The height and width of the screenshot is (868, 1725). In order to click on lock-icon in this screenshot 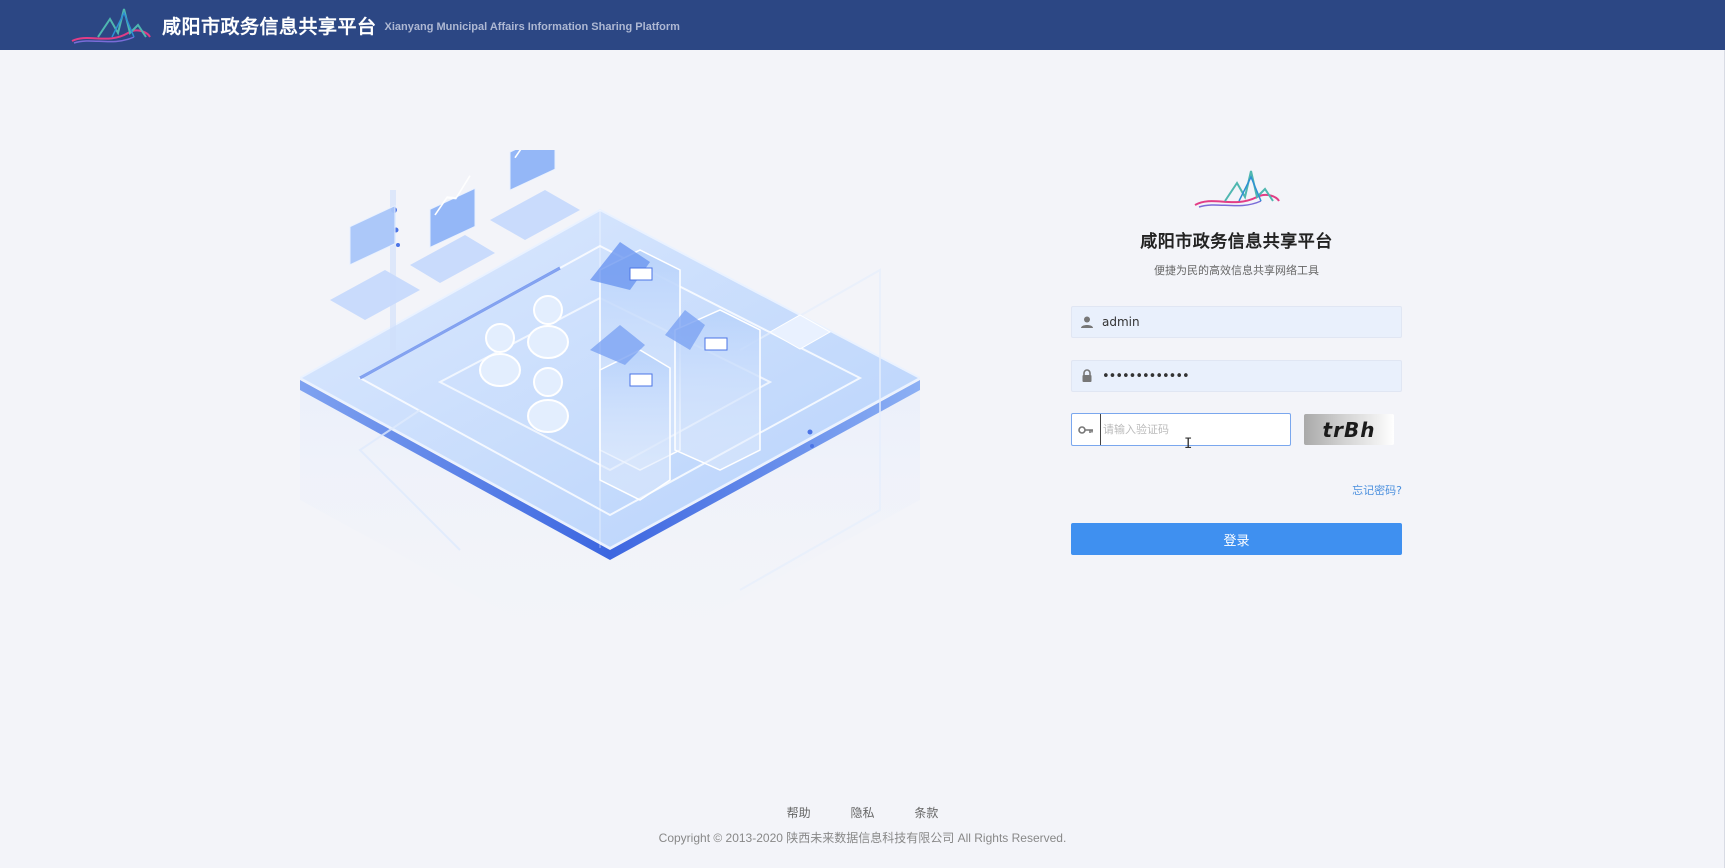, I will do `click(1087, 376)`.